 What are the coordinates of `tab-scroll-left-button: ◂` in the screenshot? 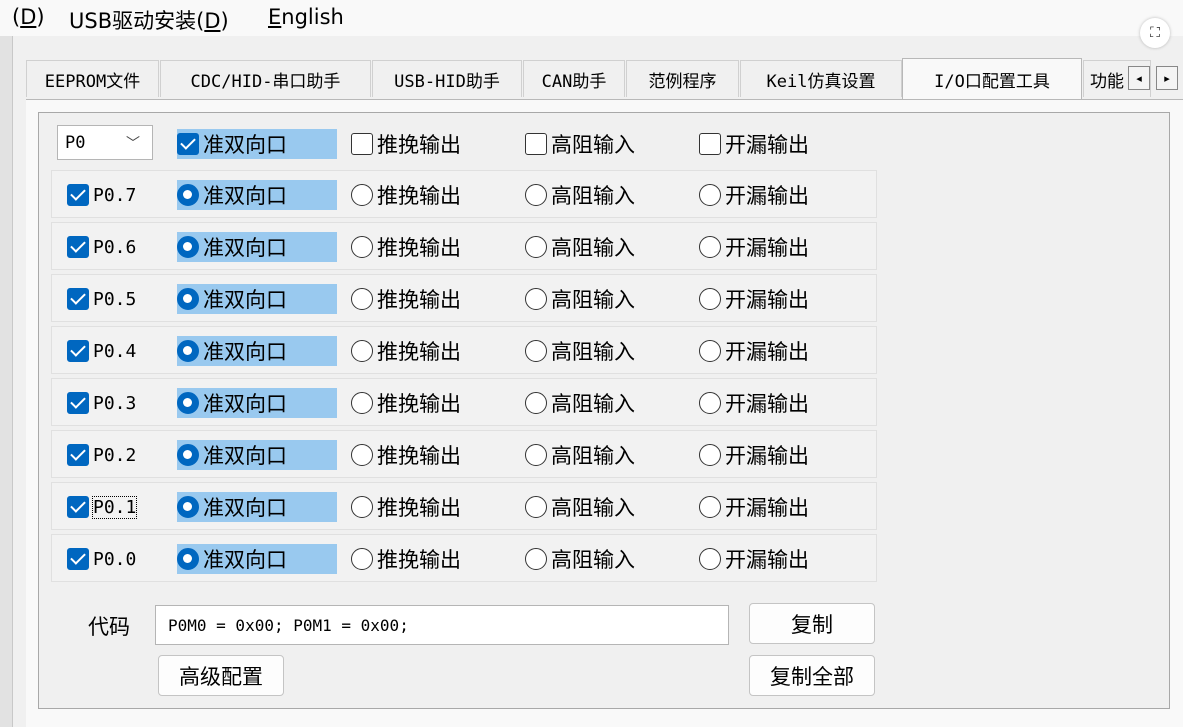 It's located at (1139, 78).